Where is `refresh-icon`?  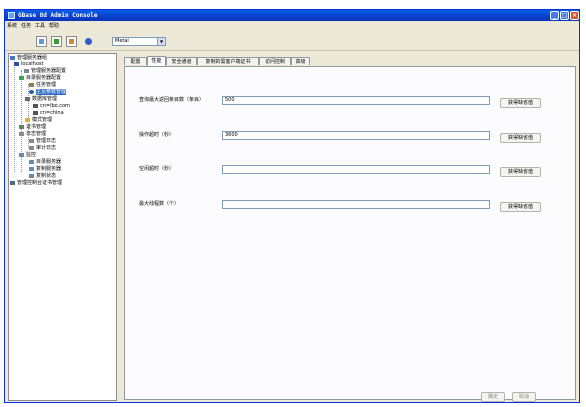
refresh-icon is located at coordinates (56, 41).